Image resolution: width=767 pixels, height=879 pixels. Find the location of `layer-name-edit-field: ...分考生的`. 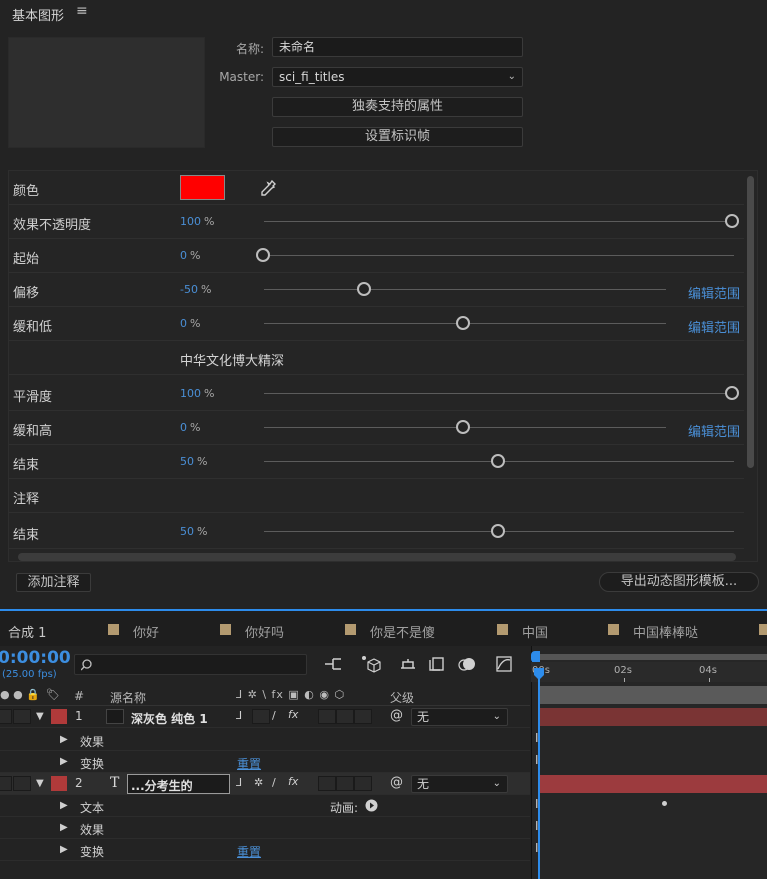

layer-name-edit-field: ...分考生的 is located at coordinates (178, 784).